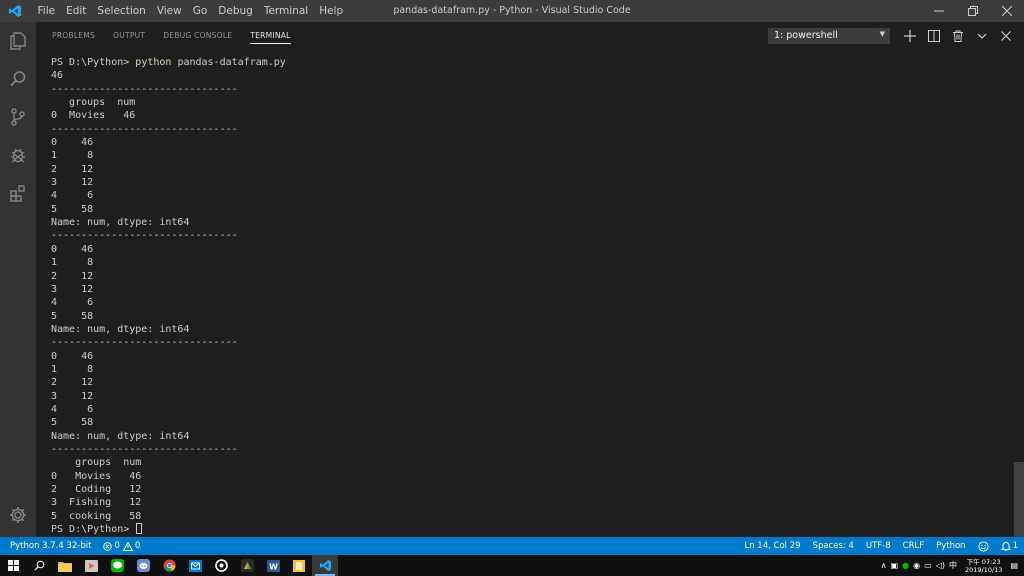 Image resolution: width=1024 pixels, height=576 pixels. I want to click on menu-debug: Debug, so click(236, 11).